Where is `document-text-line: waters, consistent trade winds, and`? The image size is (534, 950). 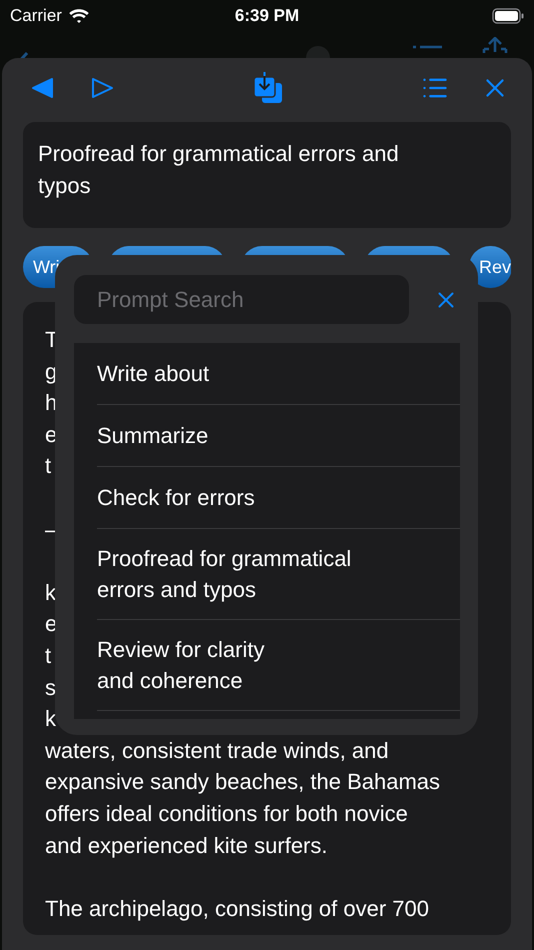 document-text-line: waters, consistent trade winds, and is located at coordinates (217, 750).